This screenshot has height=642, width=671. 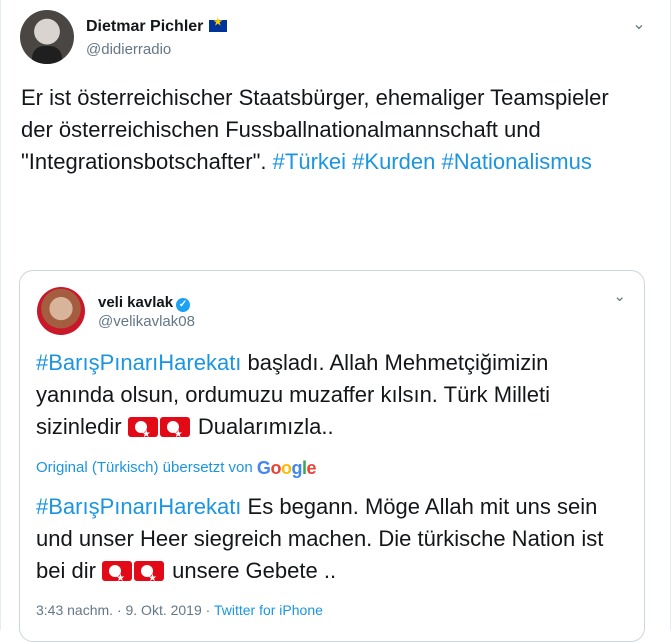 I want to click on quoted-text-part-2: Dualarımızla.., so click(x=265, y=426).